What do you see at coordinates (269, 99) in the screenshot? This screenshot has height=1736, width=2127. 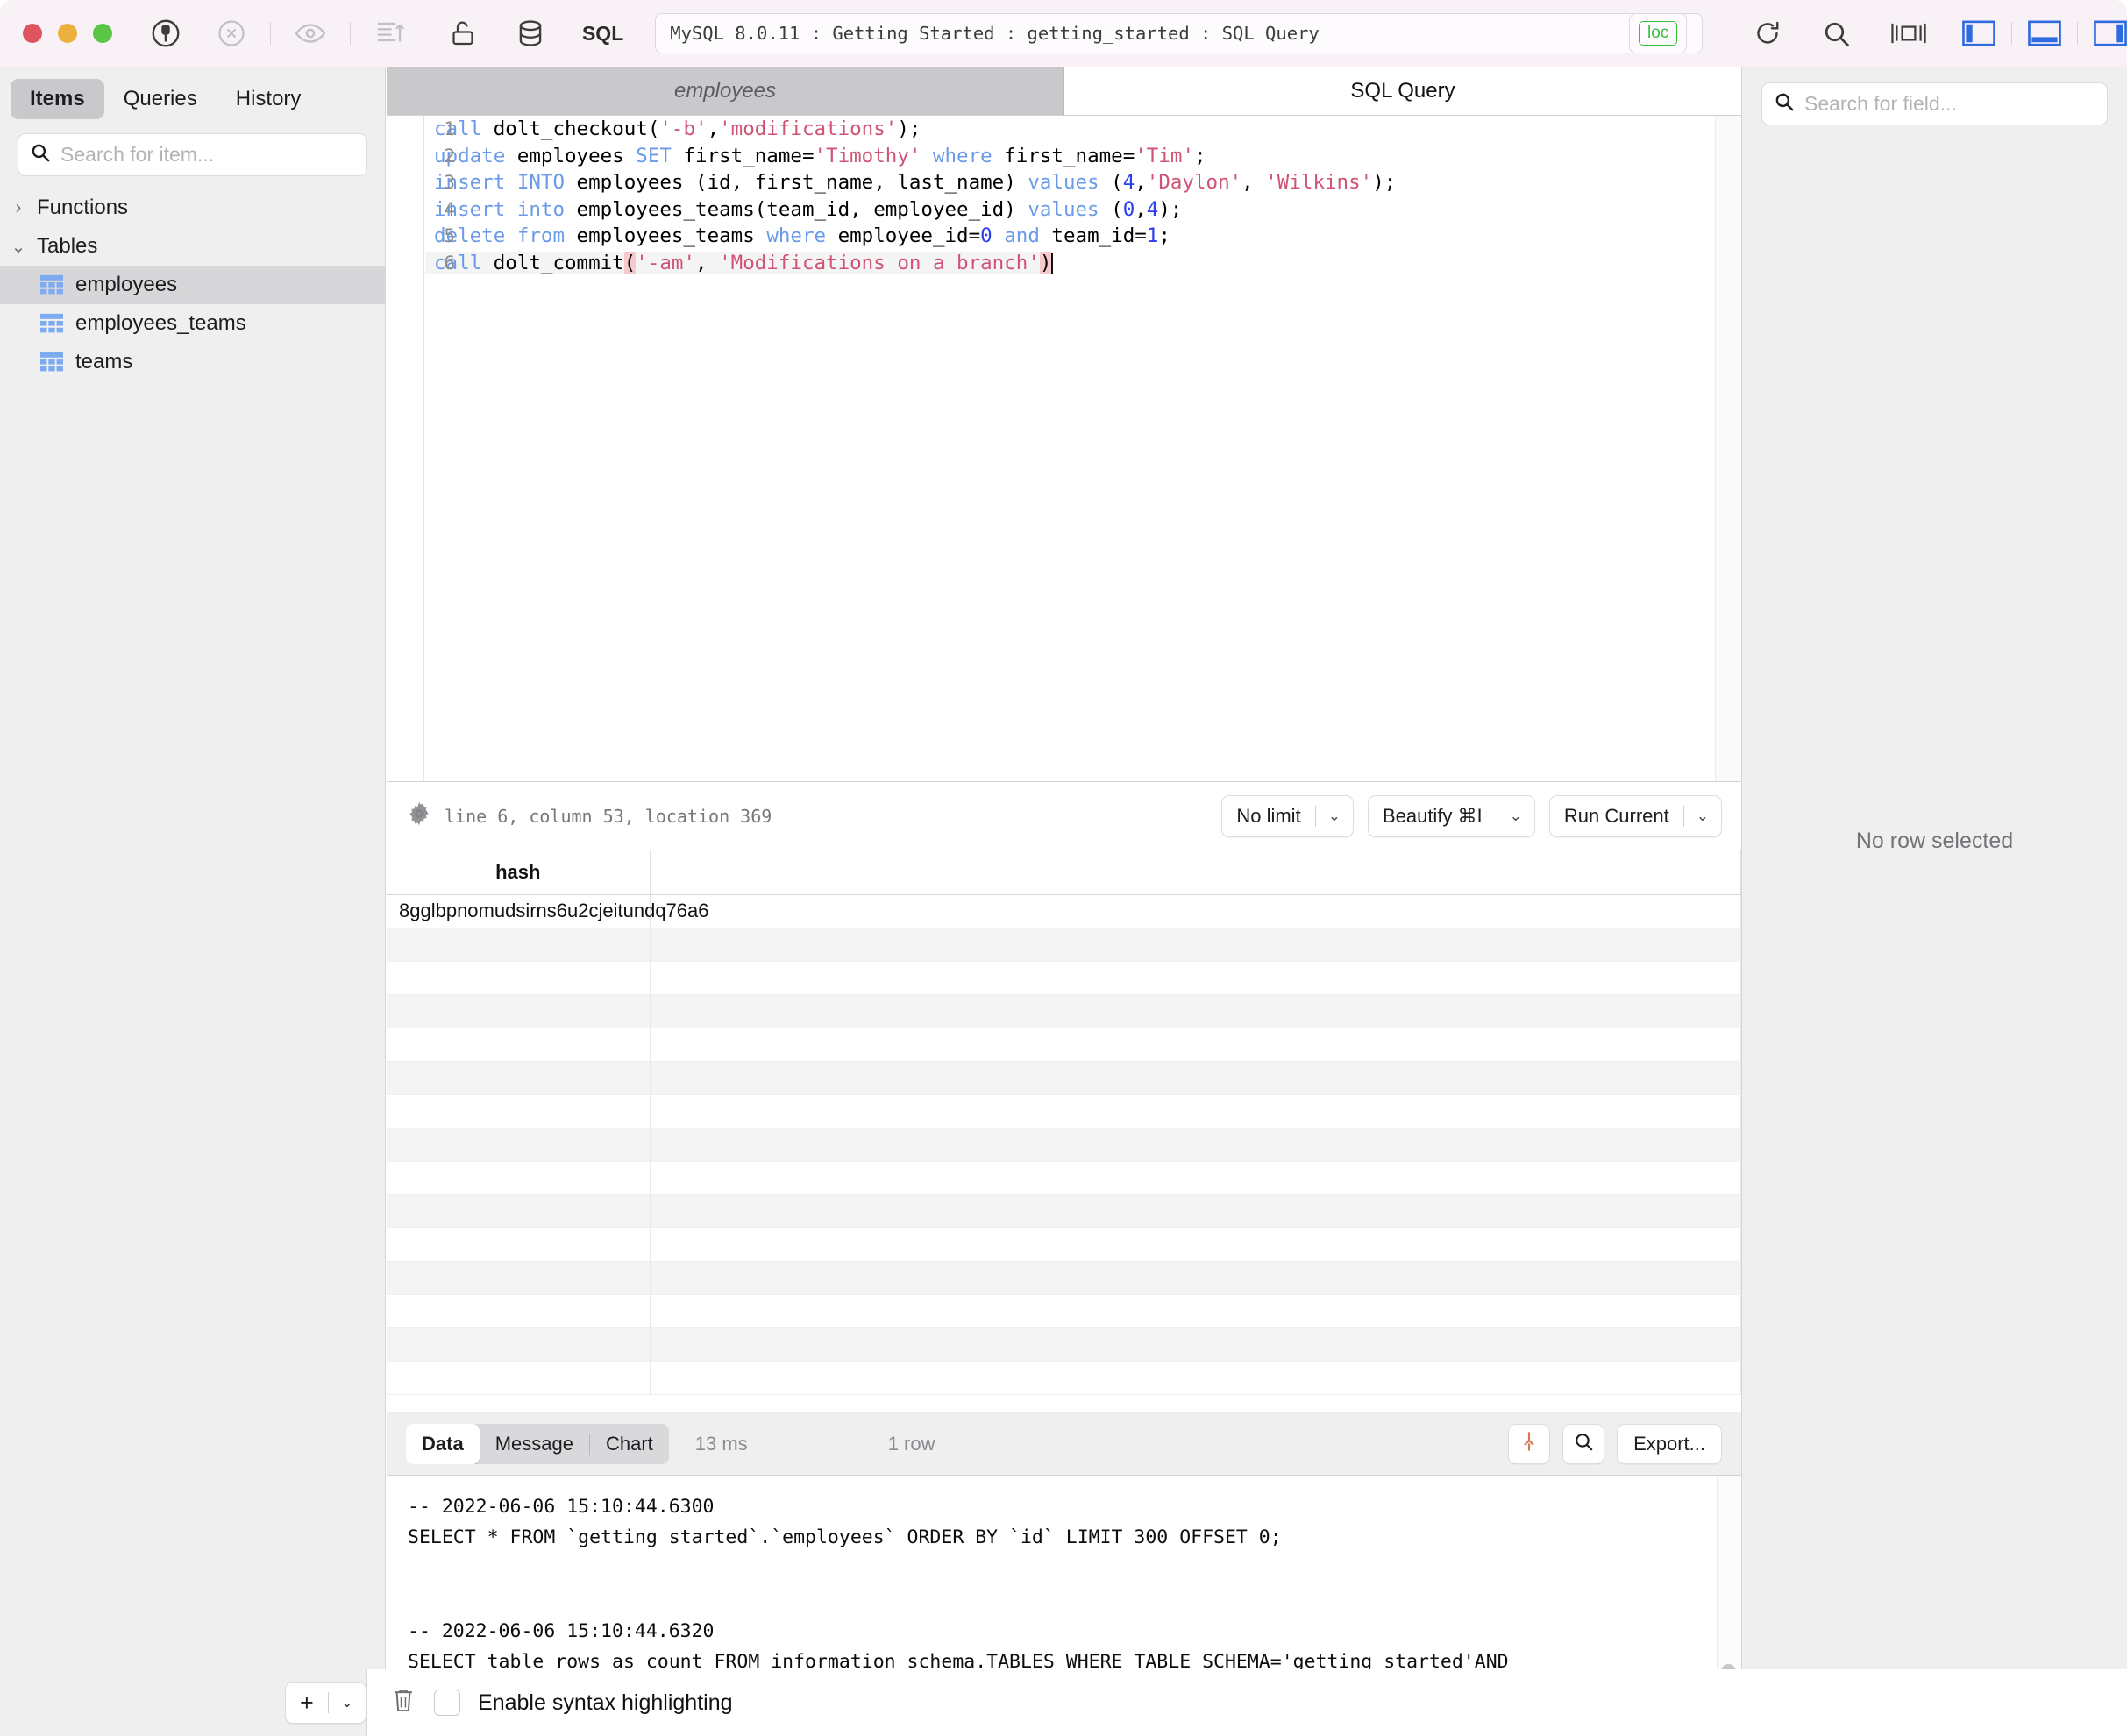 I see `sidebar-tab-history: History` at bounding box center [269, 99].